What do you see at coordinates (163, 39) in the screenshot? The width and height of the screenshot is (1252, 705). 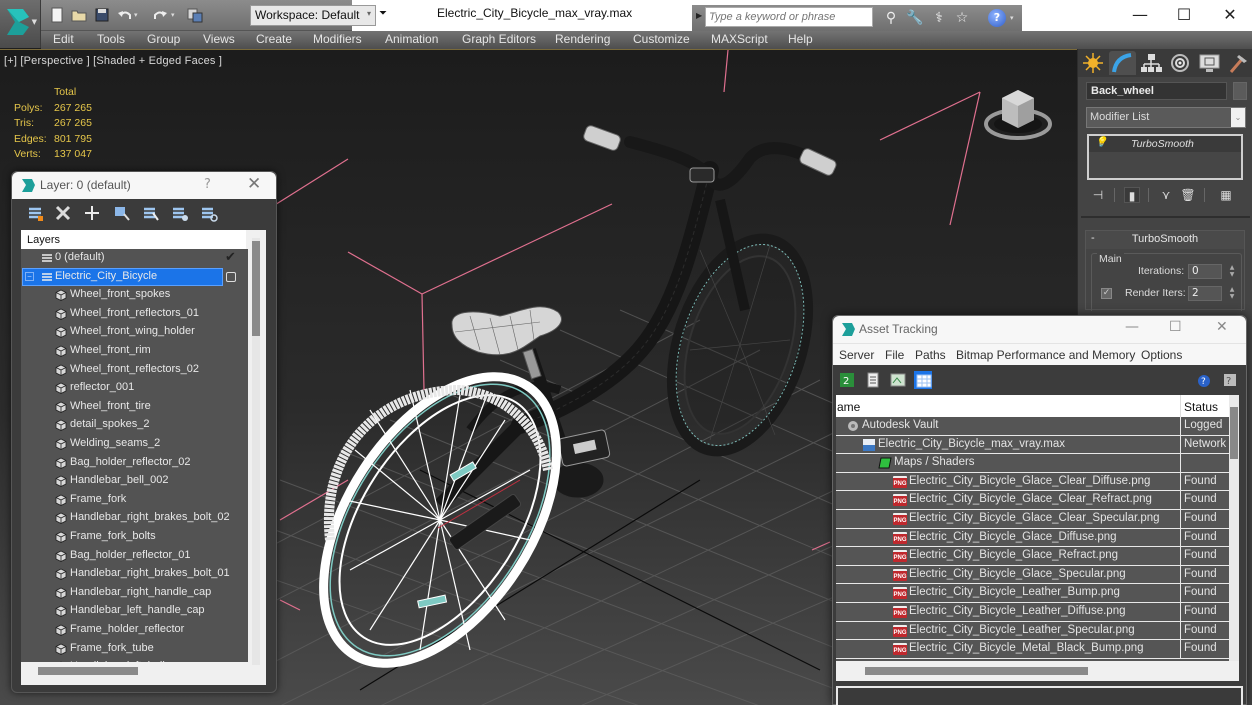 I see `menu-group: Group` at bounding box center [163, 39].